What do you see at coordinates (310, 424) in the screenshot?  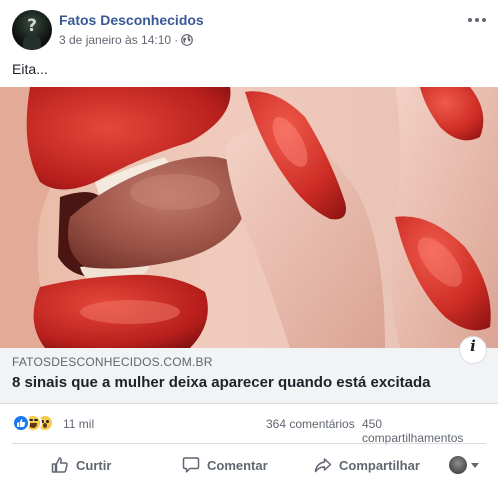 I see `comments-count: 364 comentários` at bounding box center [310, 424].